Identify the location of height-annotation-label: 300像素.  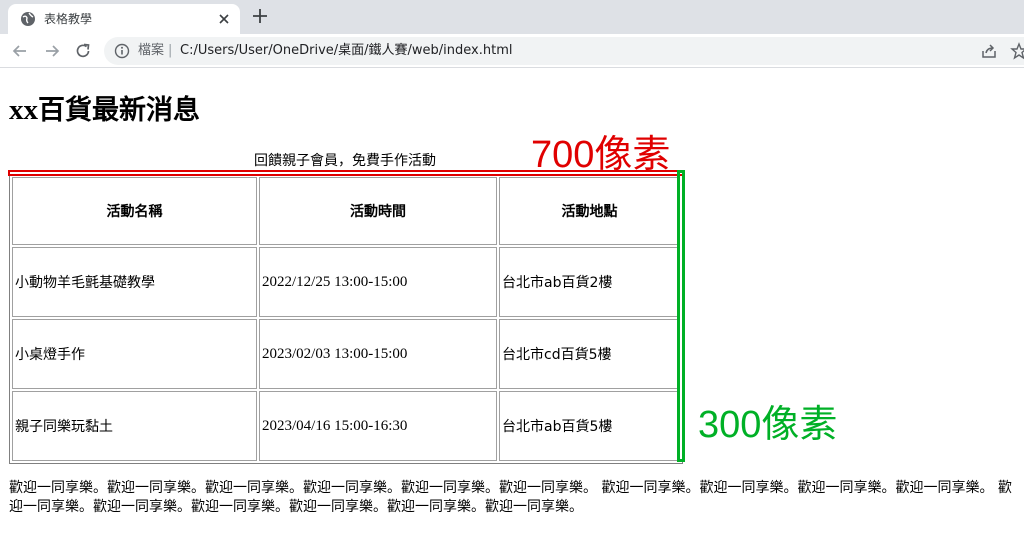
(768, 425).